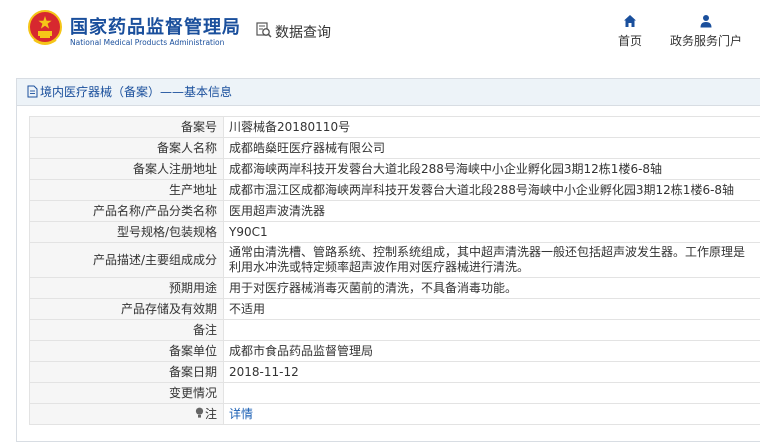 The image size is (760, 442). I want to click on table-row: 备案日期 2018-11-12, so click(395, 372).